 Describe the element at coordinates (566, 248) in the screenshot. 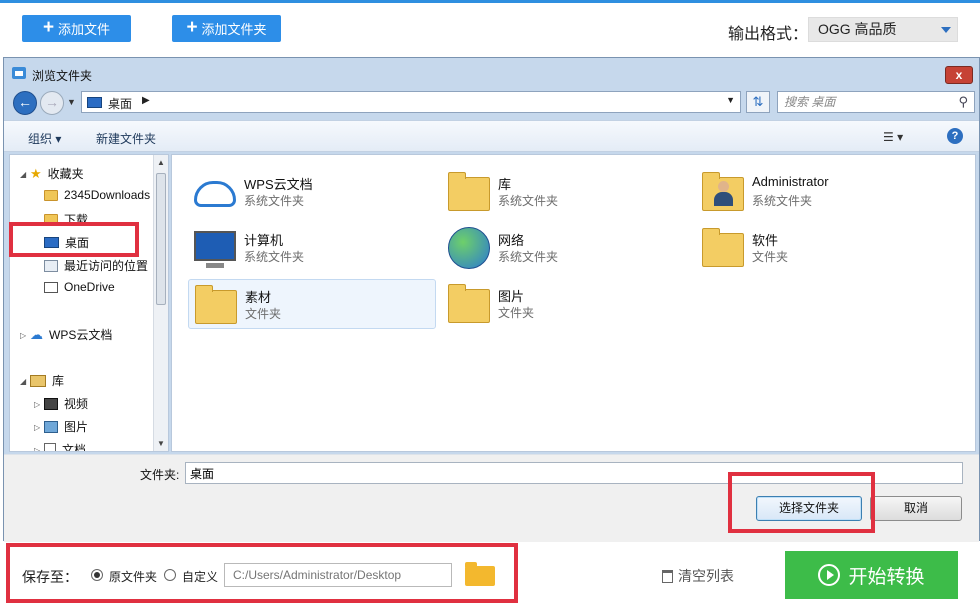

I see `folder-item-network: 网络 系统文件夹` at that location.